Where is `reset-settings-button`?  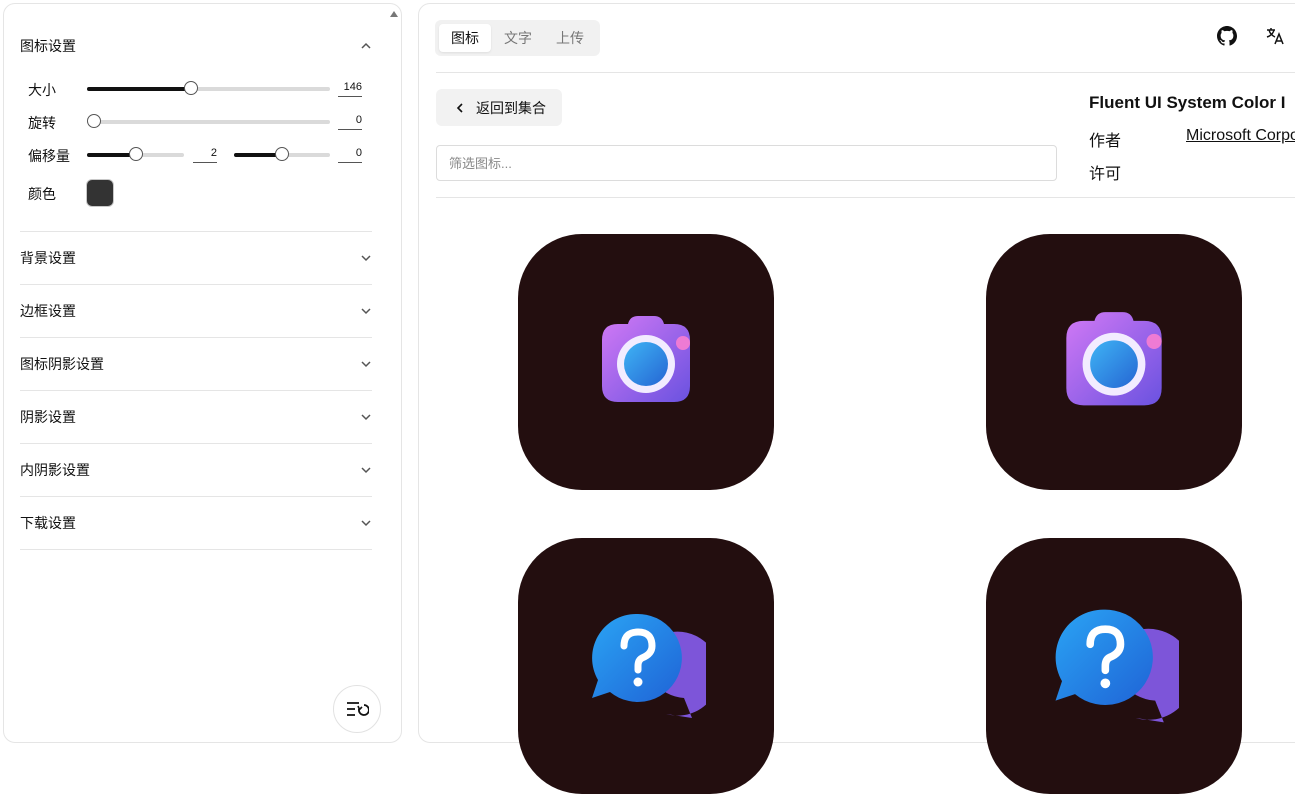 reset-settings-button is located at coordinates (357, 709).